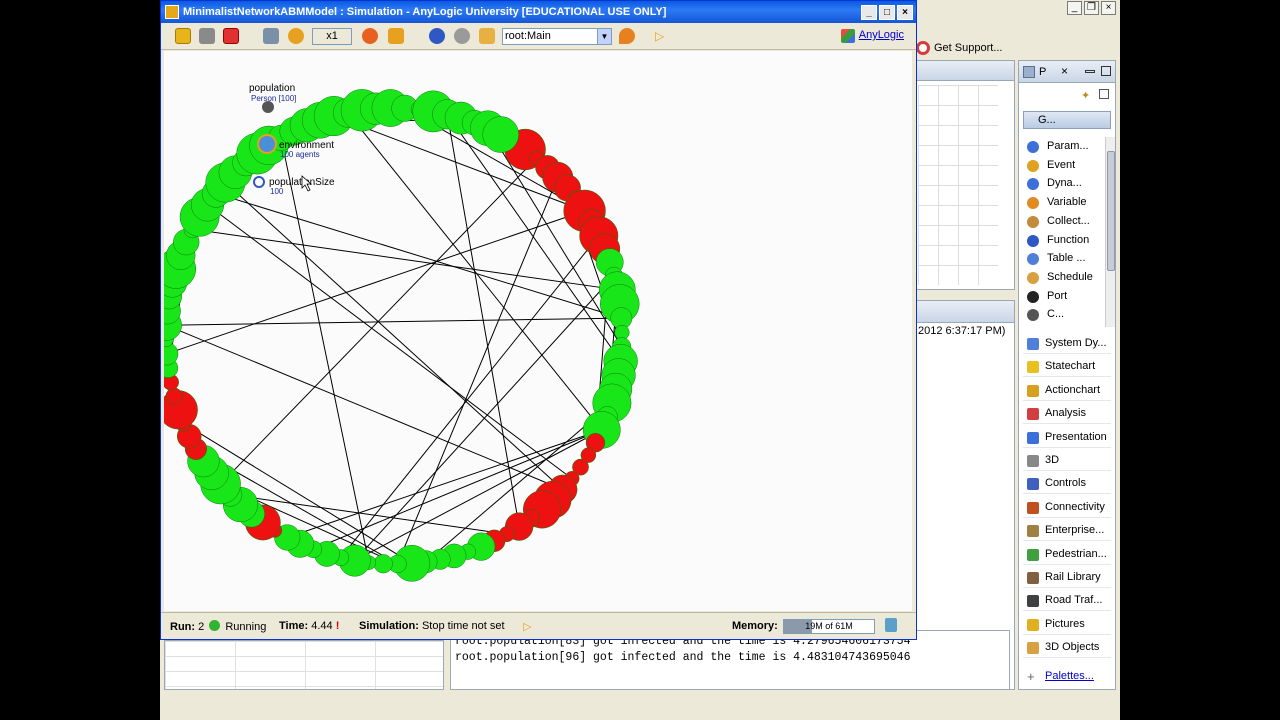  Describe the element at coordinates (1074, 8) in the screenshot. I see `ide-minimize-button: _` at that location.